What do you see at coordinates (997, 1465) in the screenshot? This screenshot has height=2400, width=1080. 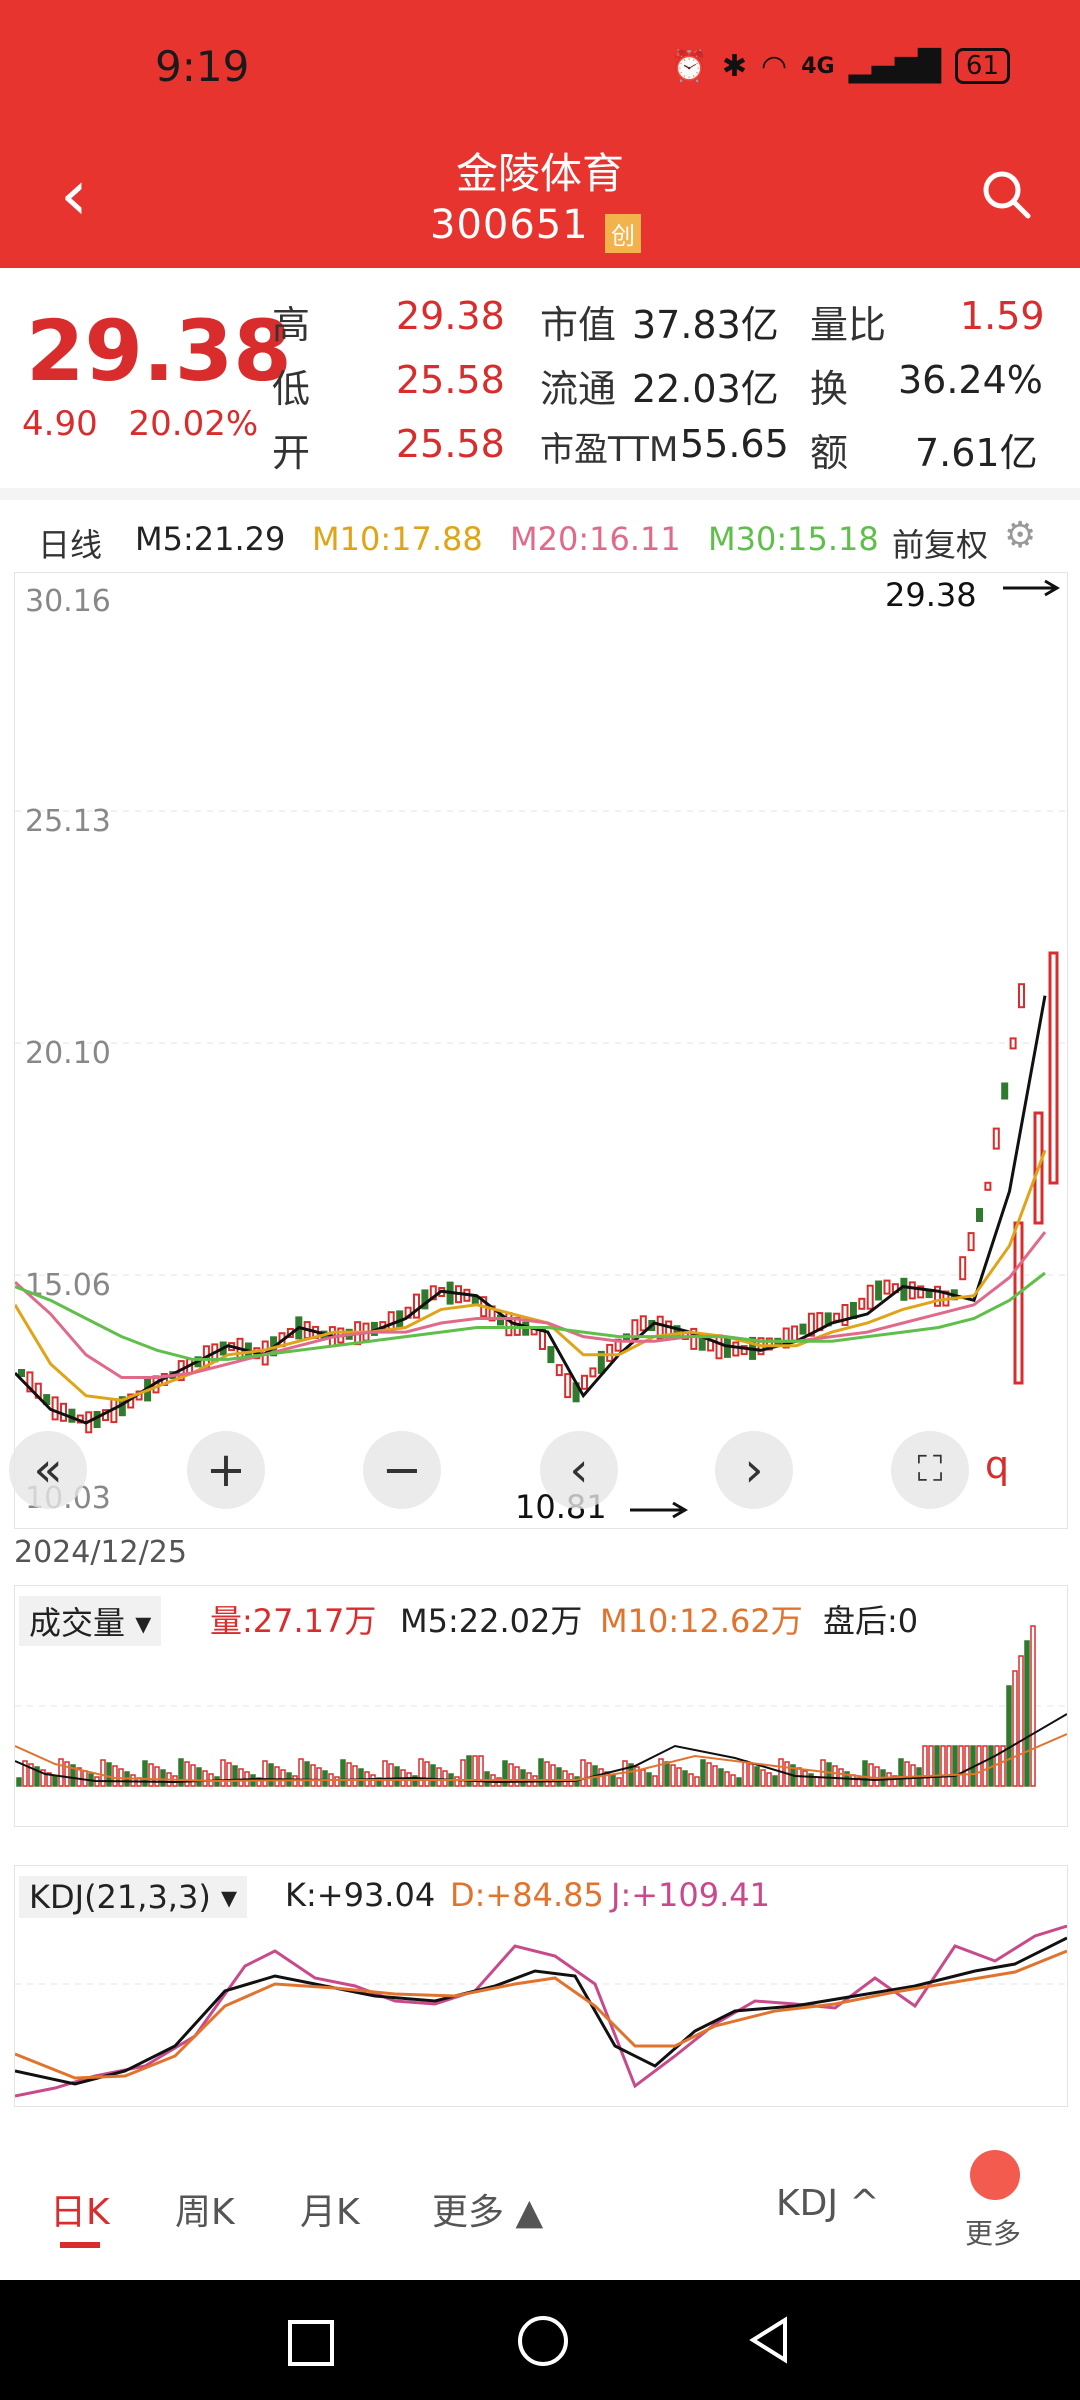 I see `query-icon: q` at bounding box center [997, 1465].